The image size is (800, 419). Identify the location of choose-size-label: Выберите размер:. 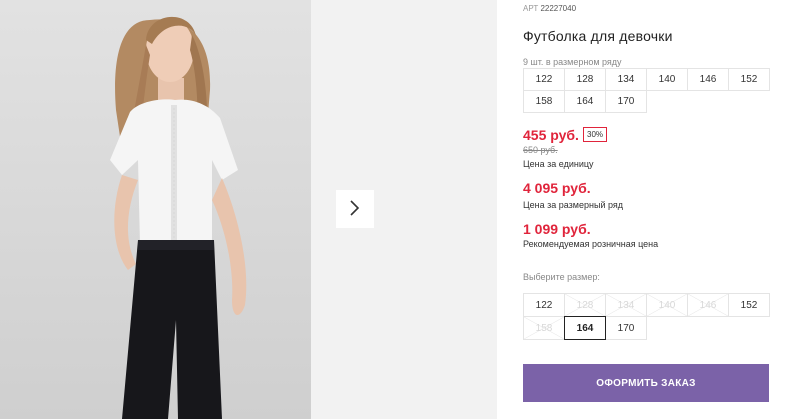
(561, 277).